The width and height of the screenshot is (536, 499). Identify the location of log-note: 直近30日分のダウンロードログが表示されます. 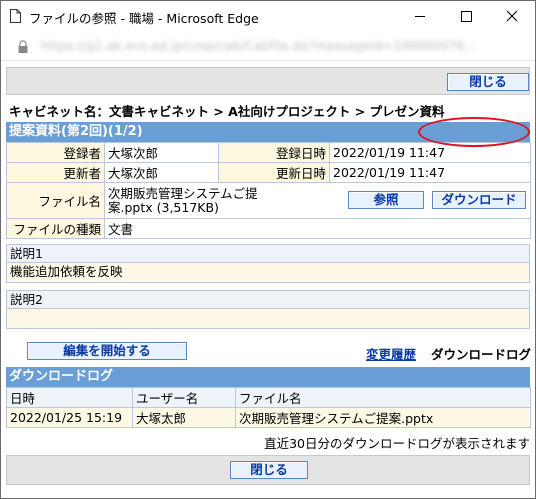
(397, 443).